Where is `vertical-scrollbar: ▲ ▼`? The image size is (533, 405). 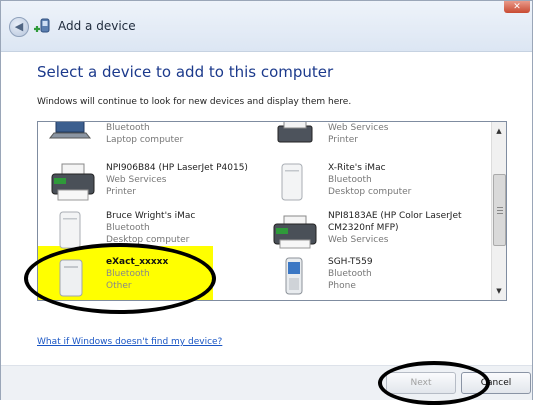
vertical-scrollbar: ▲ ▼ is located at coordinates (498, 211).